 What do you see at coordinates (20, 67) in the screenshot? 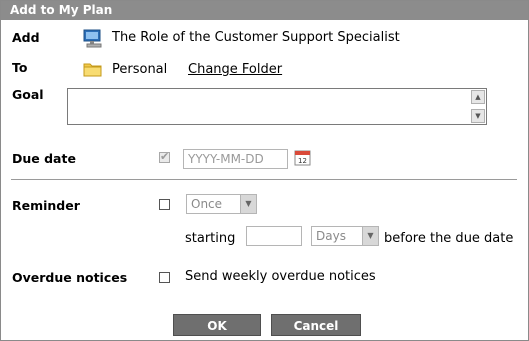
I see `to-label: To` at bounding box center [20, 67].